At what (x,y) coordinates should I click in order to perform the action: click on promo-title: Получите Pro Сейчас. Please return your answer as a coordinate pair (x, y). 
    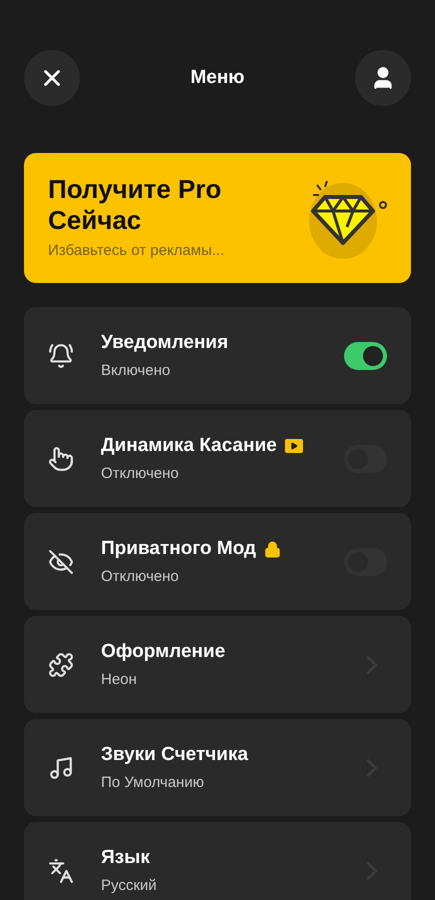
    Looking at the image, I should click on (135, 205).